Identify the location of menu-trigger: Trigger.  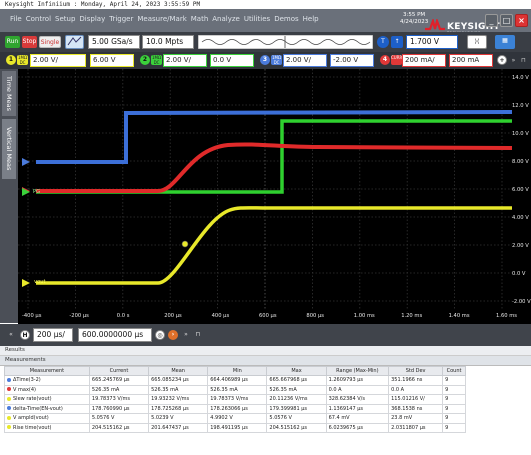
(121, 19).